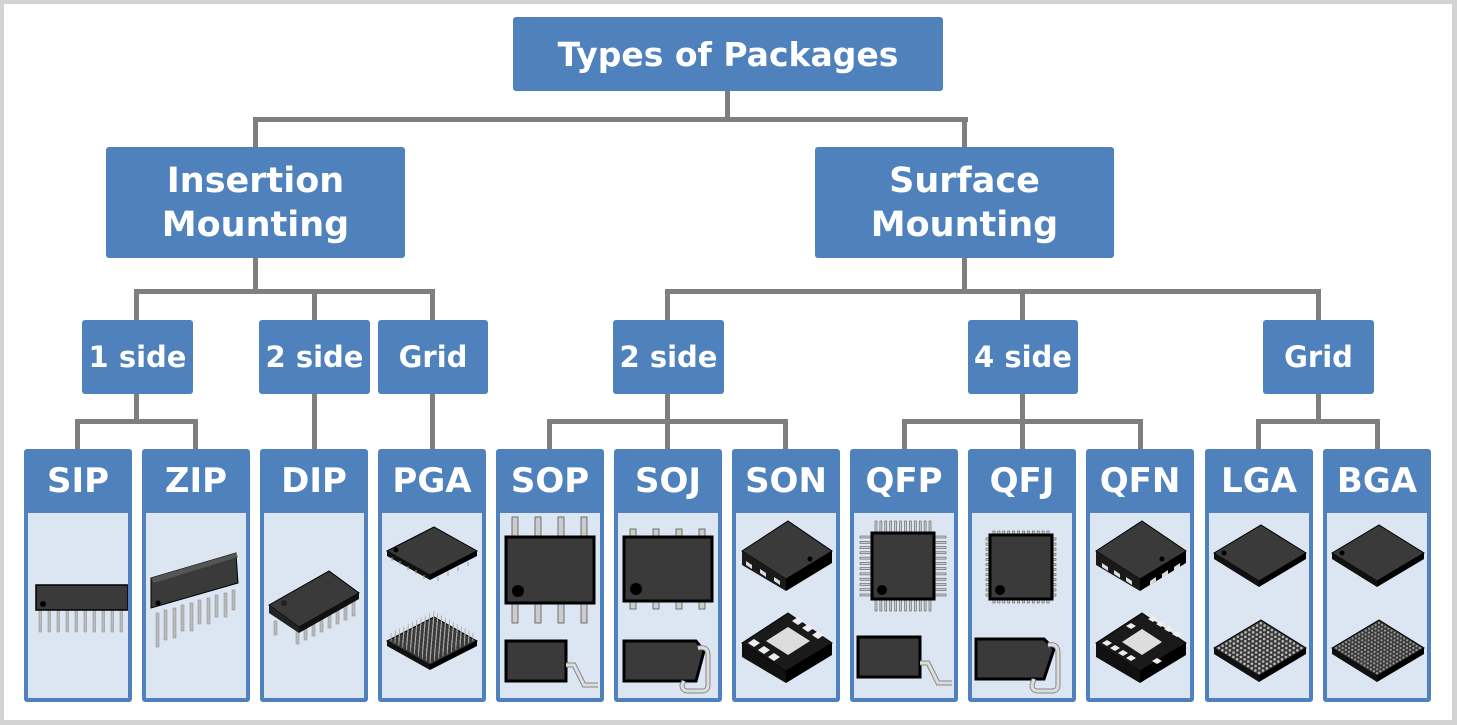 This screenshot has height=725, width=1457. I want to click on sip-package-icon, so click(81, 608).